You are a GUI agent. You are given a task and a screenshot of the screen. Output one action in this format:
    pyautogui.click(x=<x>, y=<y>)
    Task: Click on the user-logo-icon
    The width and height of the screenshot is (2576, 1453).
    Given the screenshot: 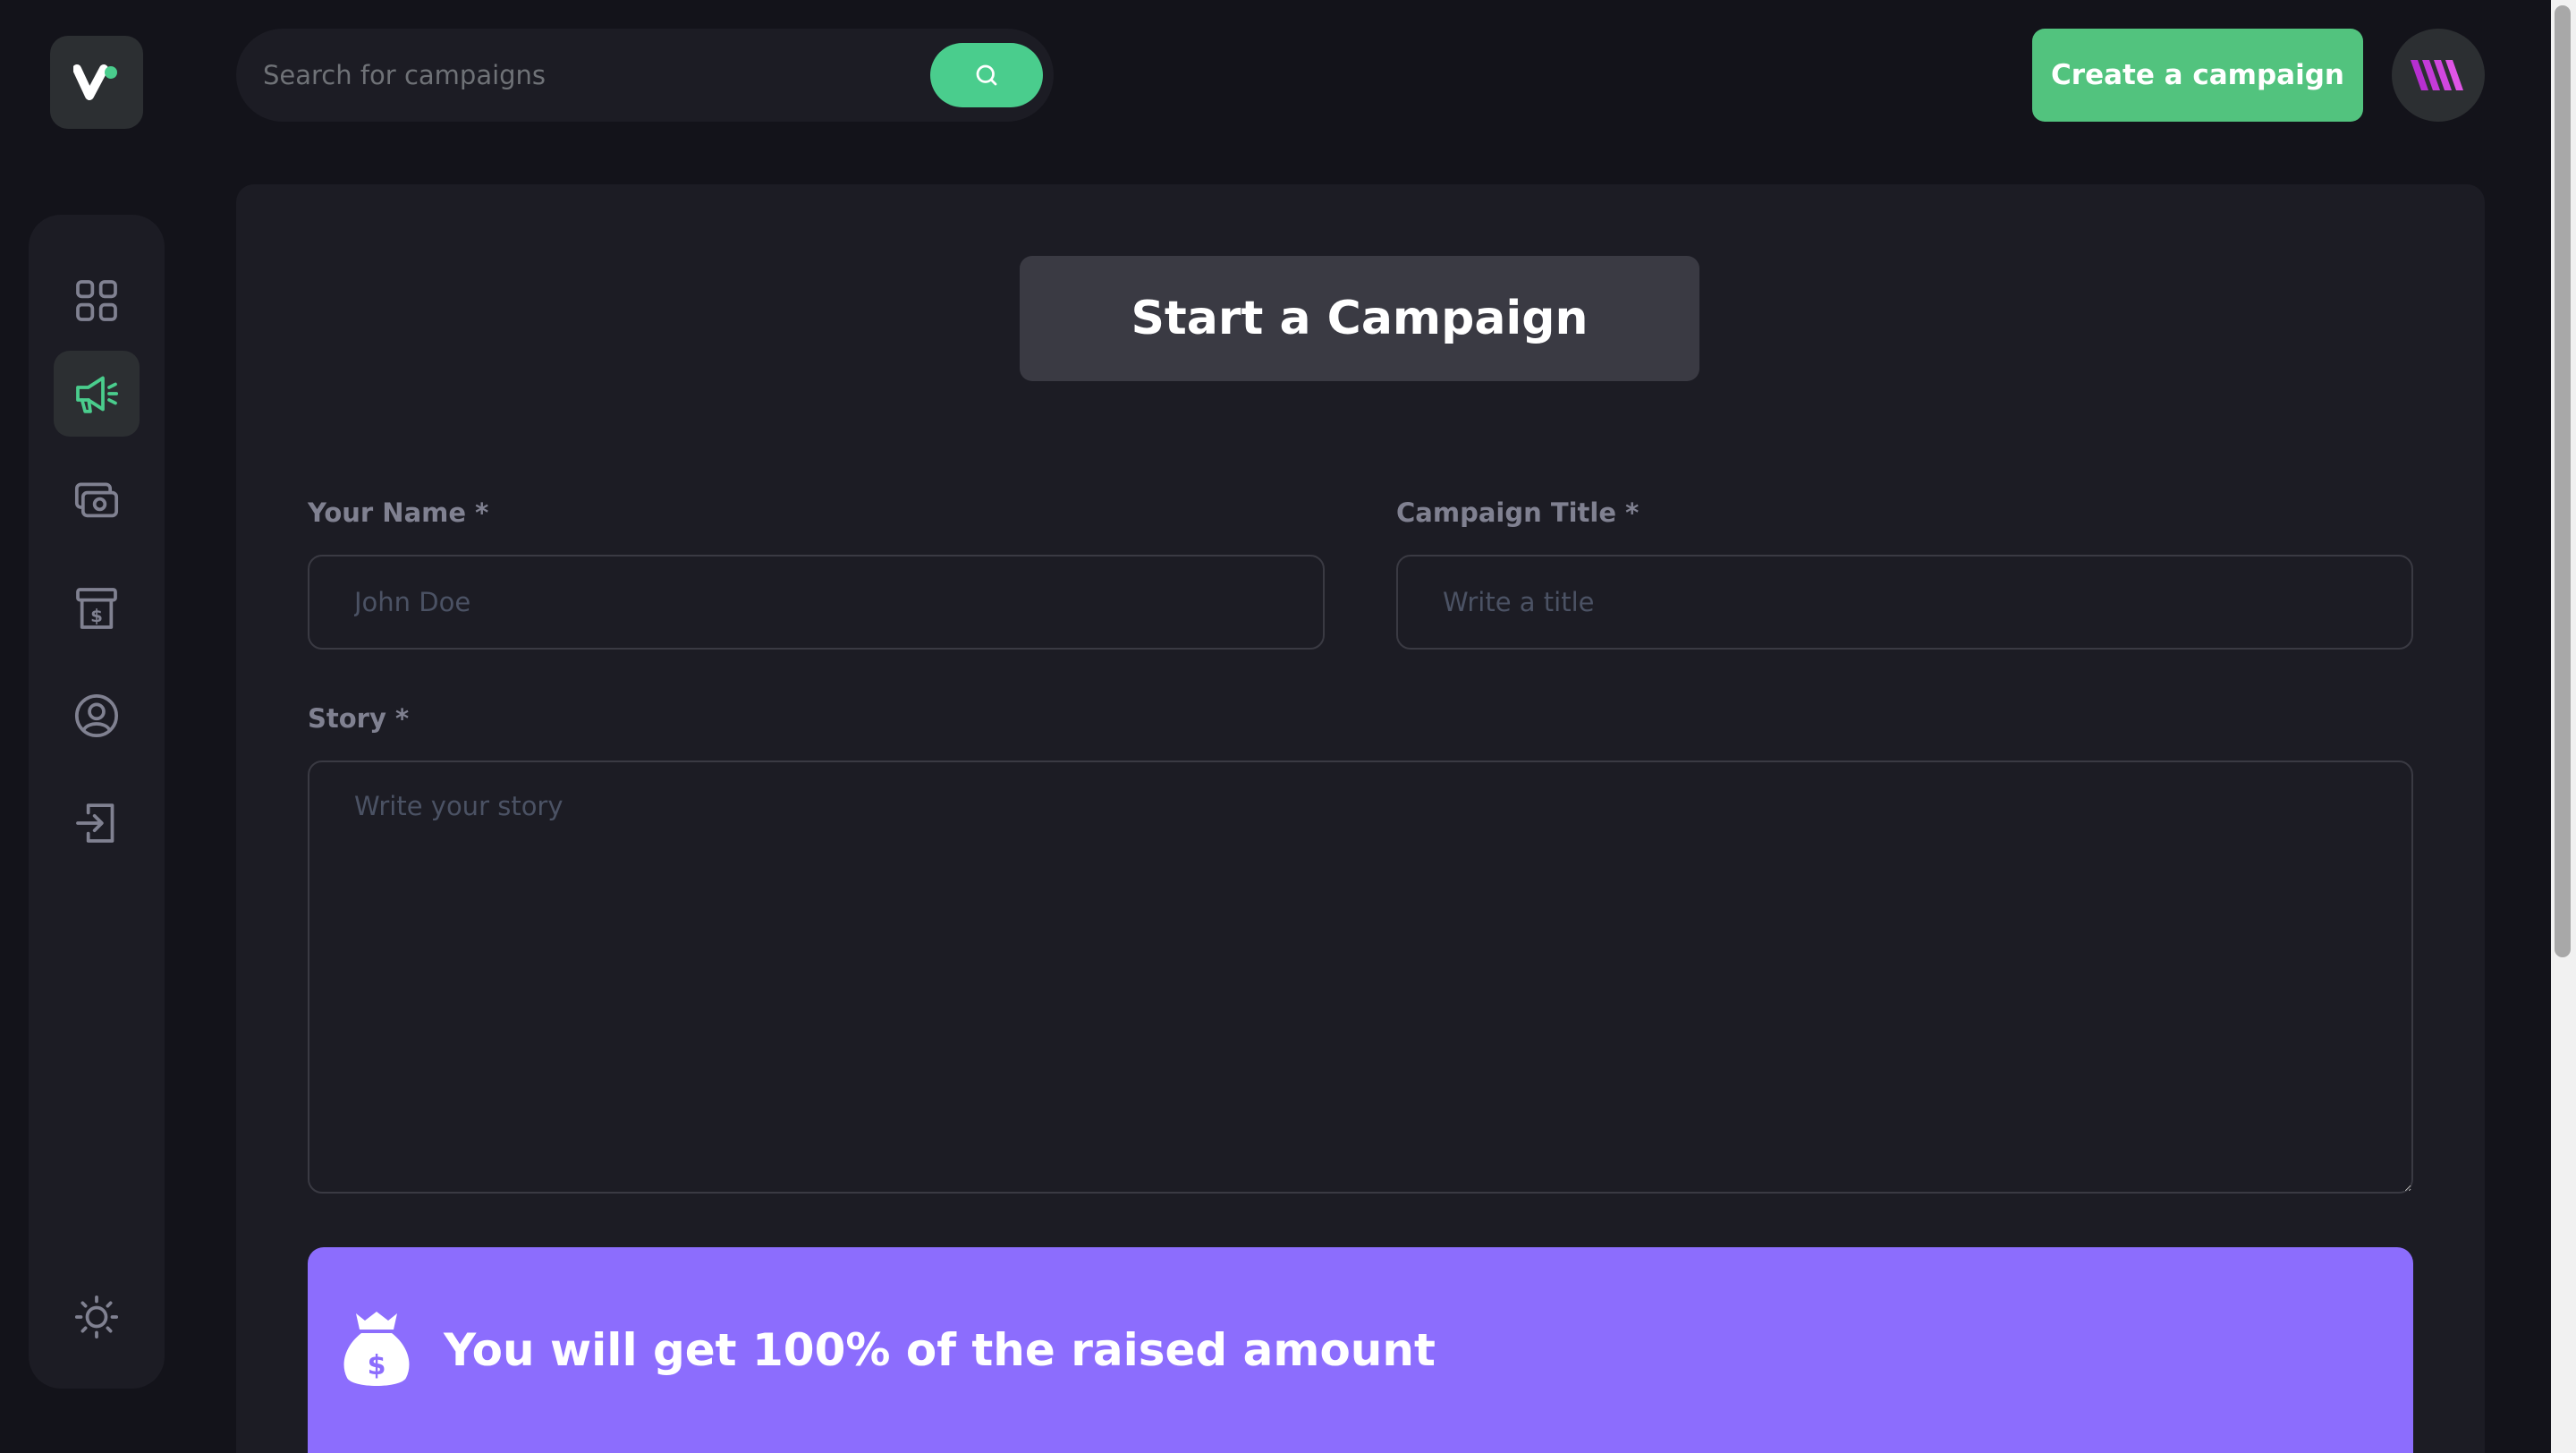 What is the action you would take?
    pyautogui.click(x=2437, y=75)
    